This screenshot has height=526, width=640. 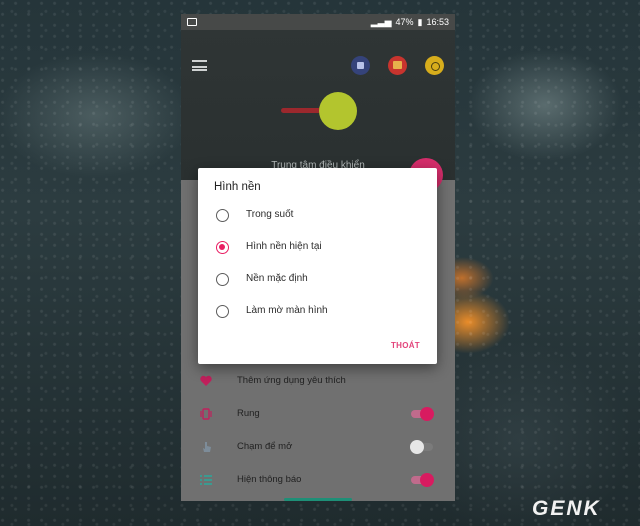 What do you see at coordinates (316, 216) in the screenshot?
I see `option-transparent: Trong suốt` at bounding box center [316, 216].